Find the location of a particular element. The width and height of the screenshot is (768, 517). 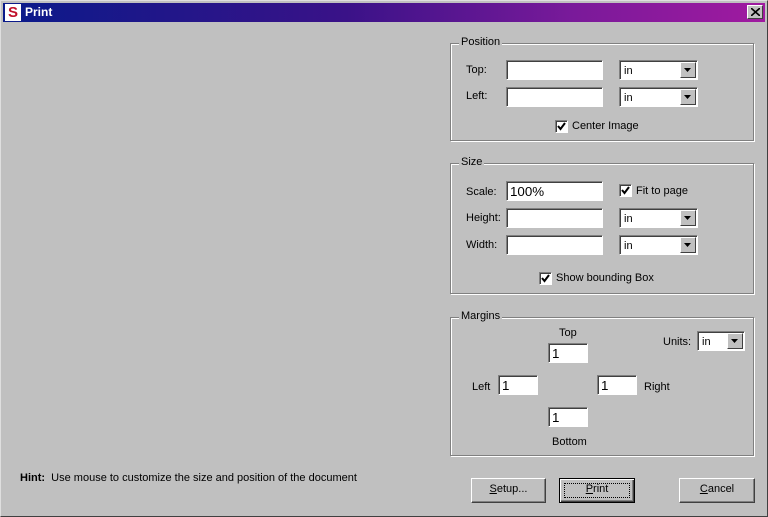

margin-left-input is located at coordinates (518, 385).